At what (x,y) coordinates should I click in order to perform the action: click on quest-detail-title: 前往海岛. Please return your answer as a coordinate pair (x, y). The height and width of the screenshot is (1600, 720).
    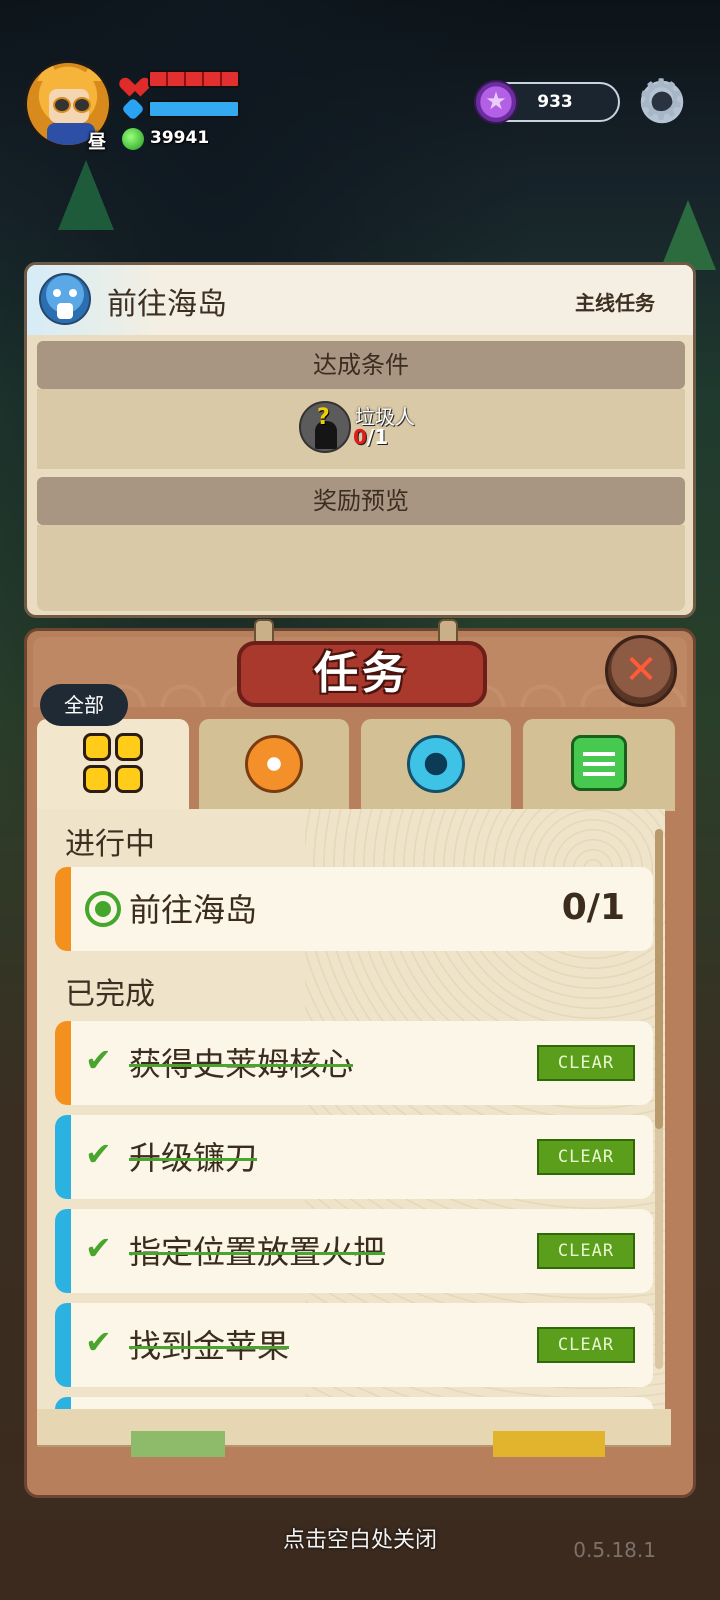
    Looking at the image, I should click on (167, 304).